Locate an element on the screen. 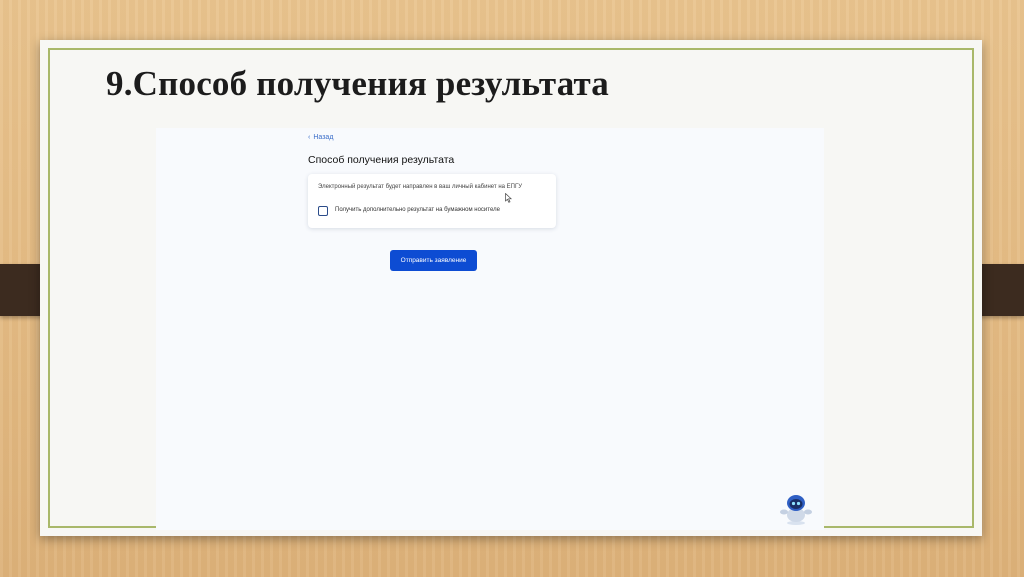  page-title: Способ получения результата is located at coordinates (381, 160).